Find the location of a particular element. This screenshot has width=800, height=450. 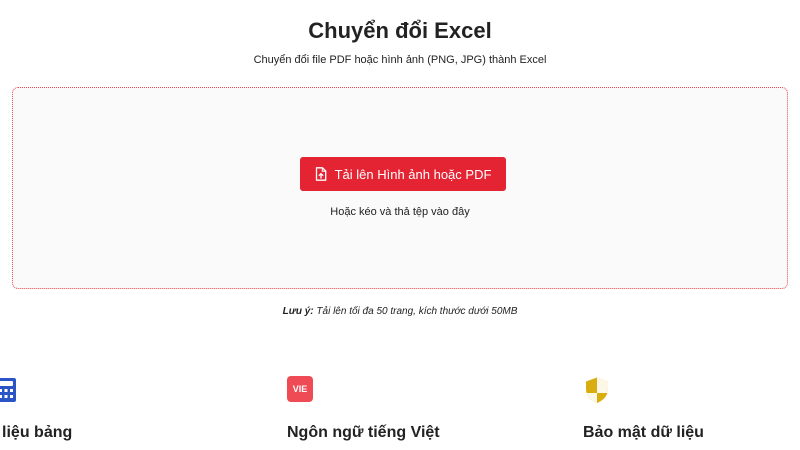

table-calculator-icon is located at coordinates (11, 390).